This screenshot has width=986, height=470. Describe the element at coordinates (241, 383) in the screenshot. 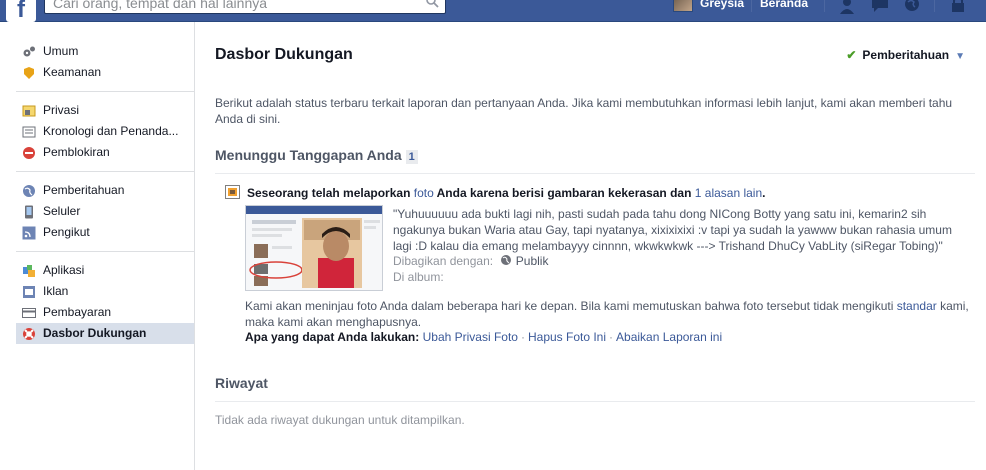

I see `history-heading: Riwayat` at that location.